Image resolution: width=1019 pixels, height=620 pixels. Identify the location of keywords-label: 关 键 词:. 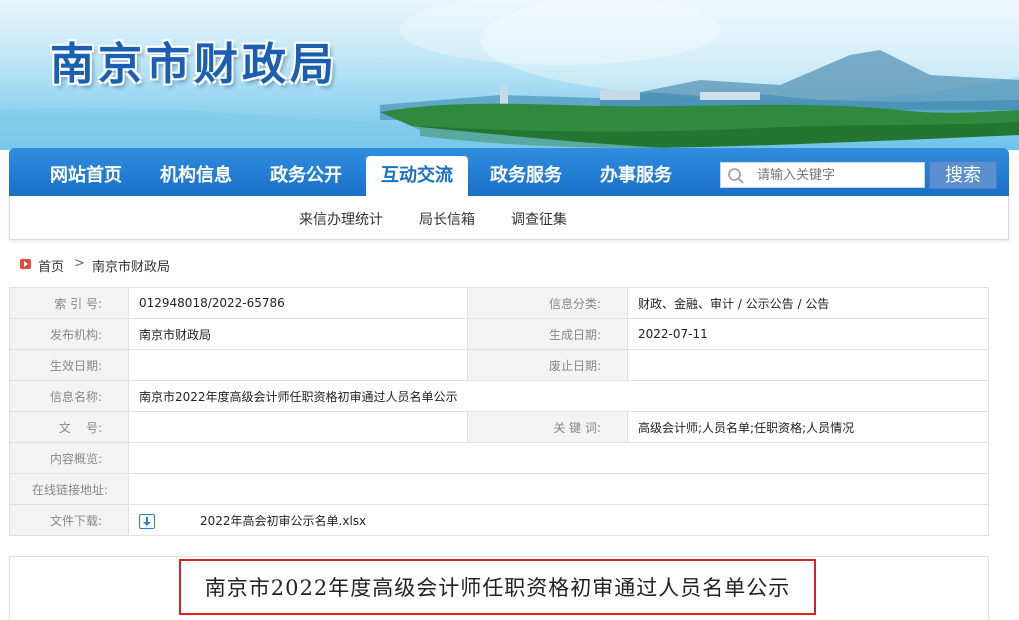
(547, 427).